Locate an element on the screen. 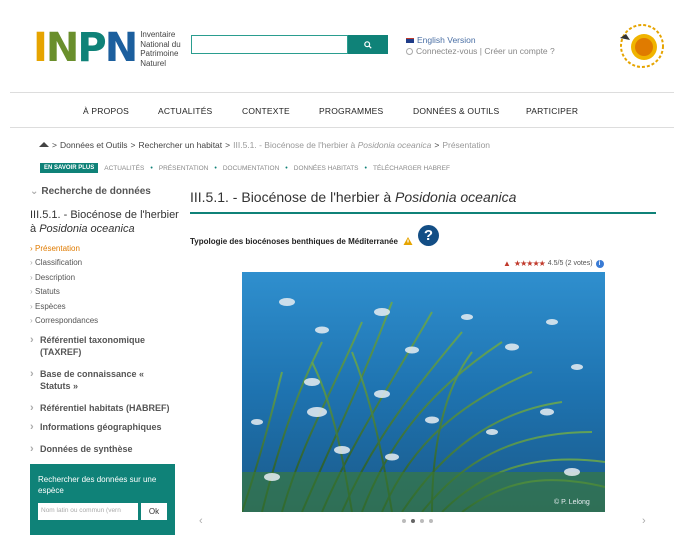  sidebar-item-especes: Espèces is located at coordinates (105, 307).